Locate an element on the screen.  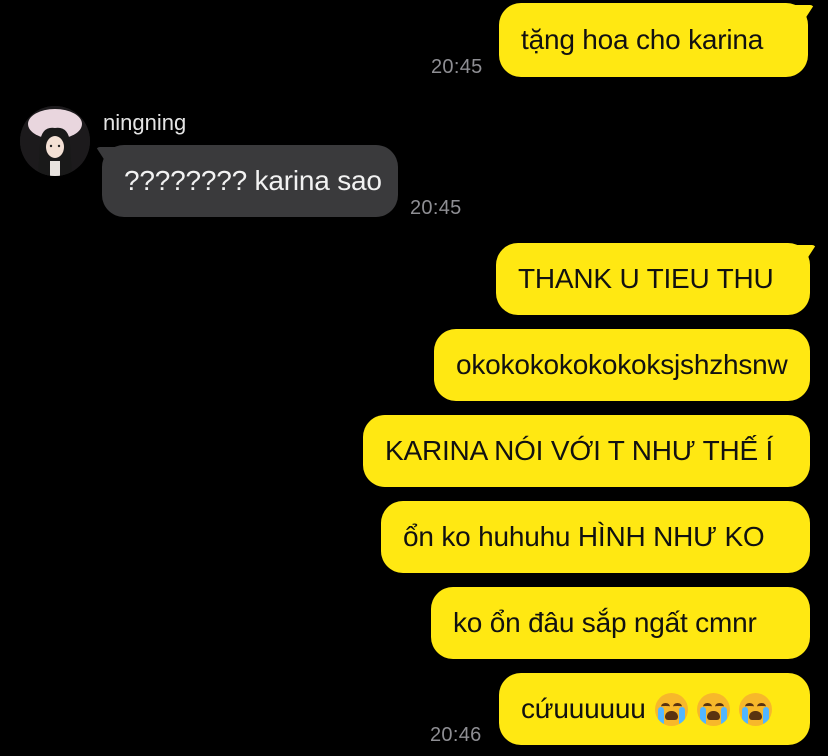
message-bubble-outgoing: THANK U TIEU THU is located at coordinates (653, 279).